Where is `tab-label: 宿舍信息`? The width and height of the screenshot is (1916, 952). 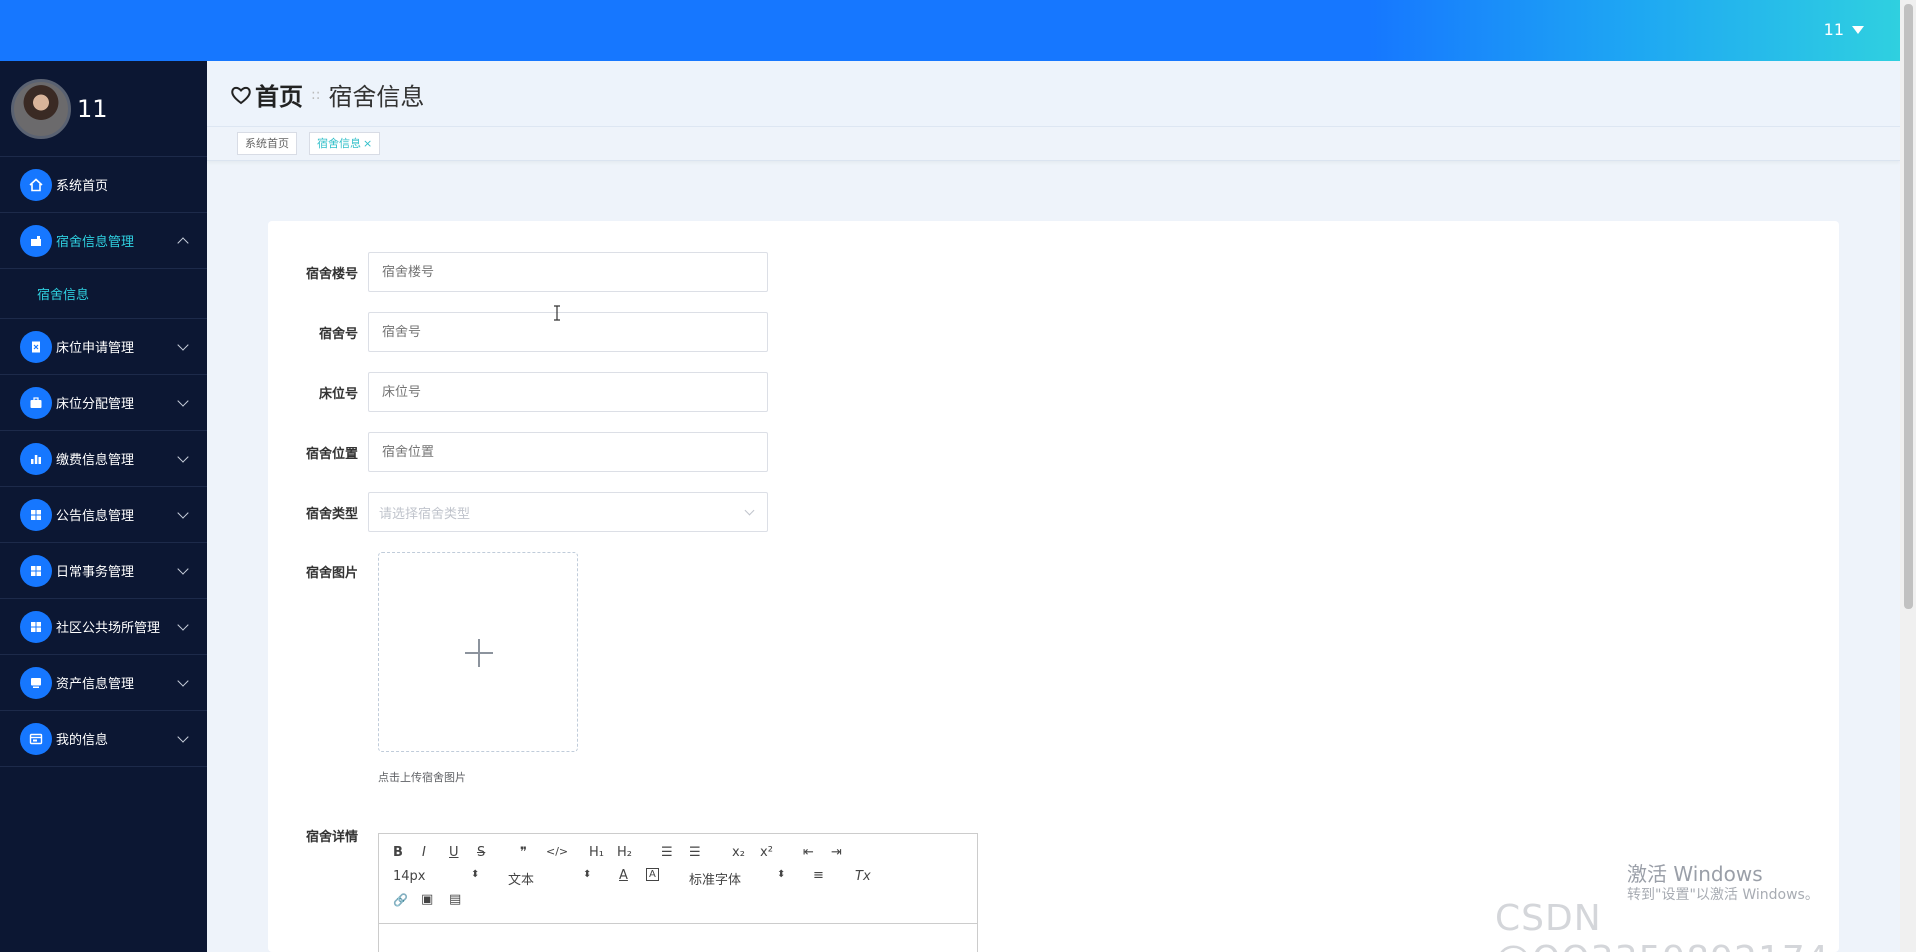
tab-label: 宿舍信息 is located at coordinates (339, 143).